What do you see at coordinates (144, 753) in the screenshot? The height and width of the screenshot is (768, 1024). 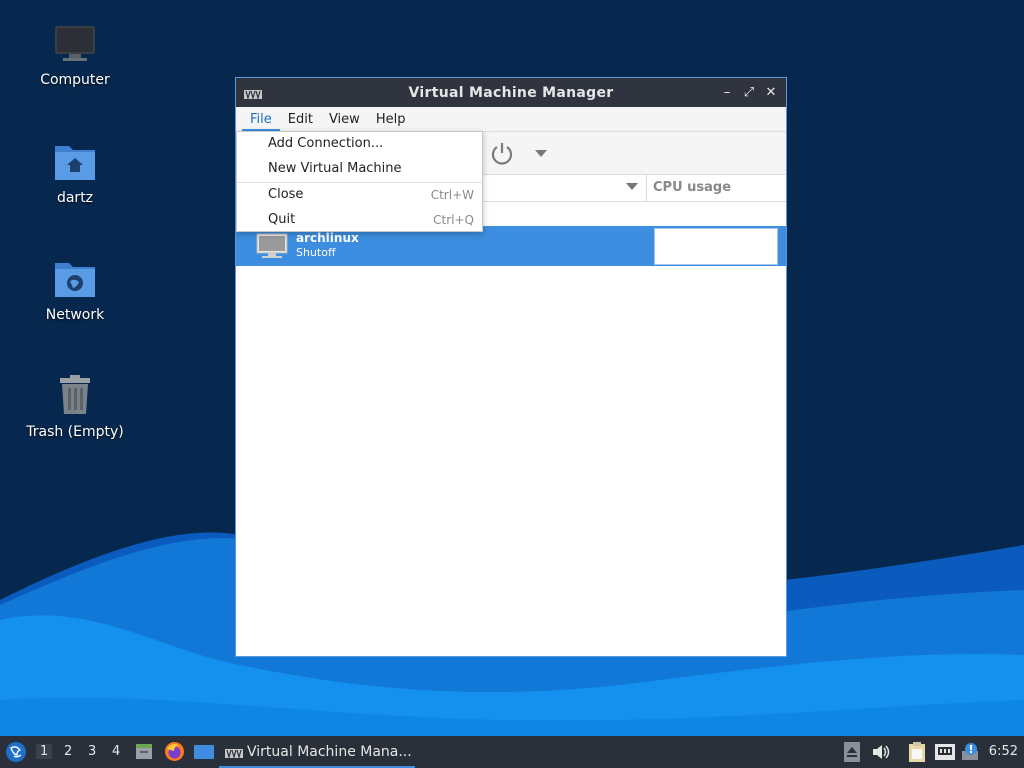 I see `file-manager-icon` at bounding box center [144, 753].